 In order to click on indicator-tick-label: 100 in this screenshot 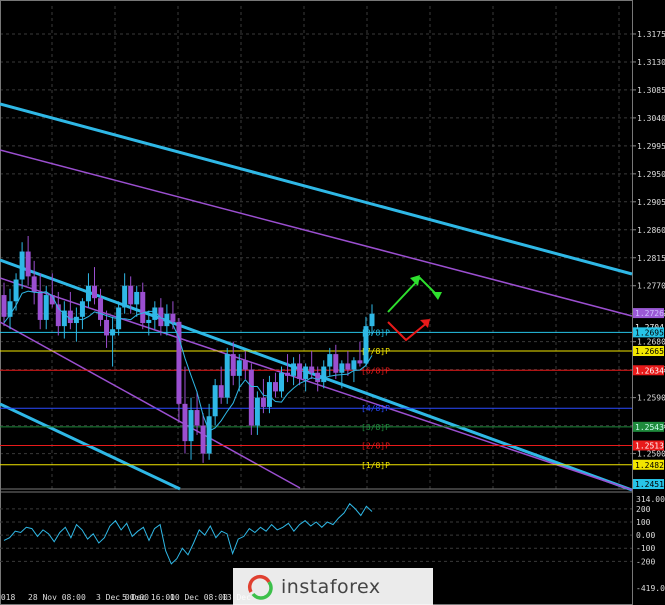, I will do `click(643, 522)`.